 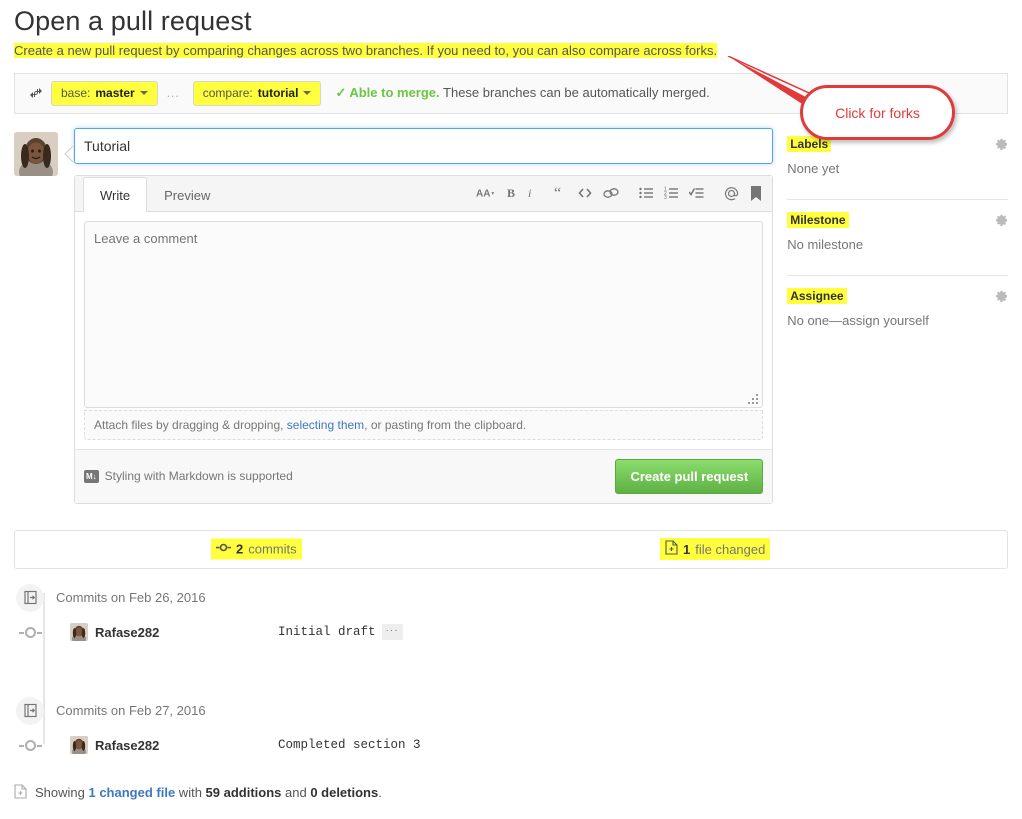 I want to click on svg-text: B, so click(x=511, y=193).